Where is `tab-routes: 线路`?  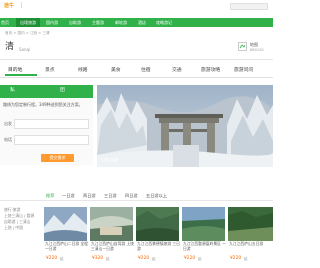
tab-routes: 线路 is located at coordinates (83, 71).